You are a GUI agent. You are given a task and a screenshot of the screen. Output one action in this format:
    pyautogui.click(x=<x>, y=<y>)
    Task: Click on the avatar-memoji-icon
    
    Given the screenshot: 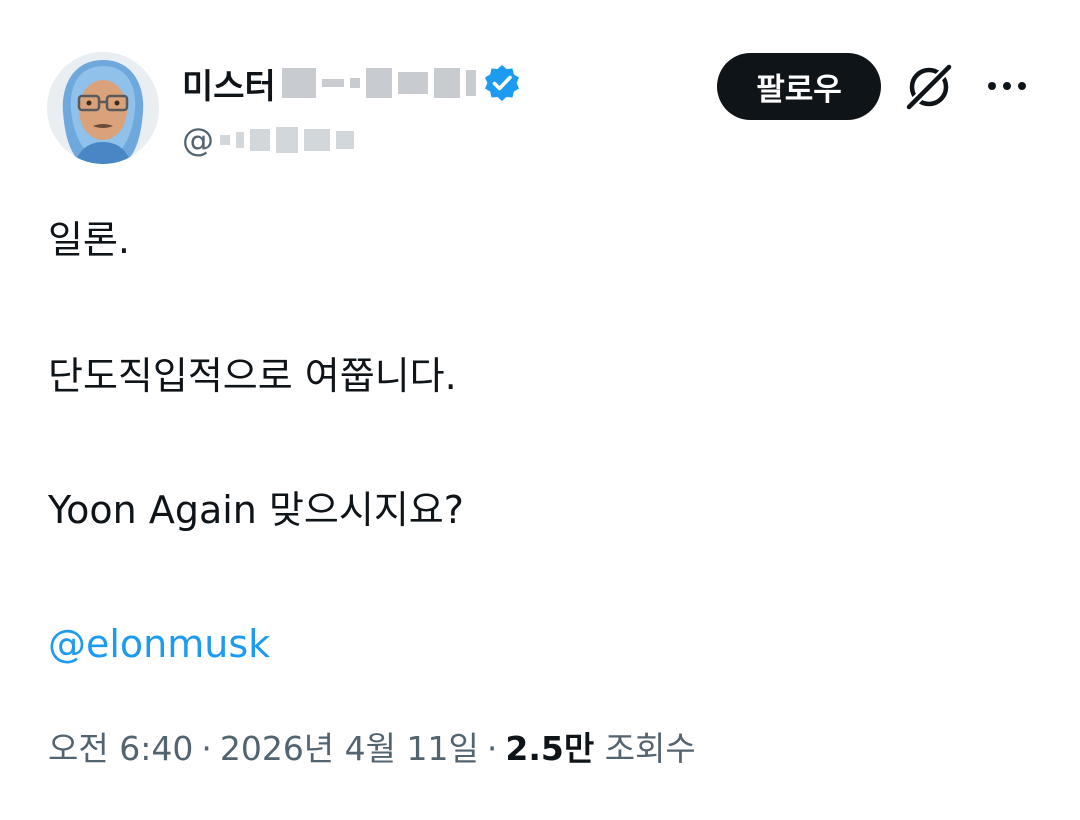 What is the action you would take?
    pyautogui.click(x=103, y=108)
    